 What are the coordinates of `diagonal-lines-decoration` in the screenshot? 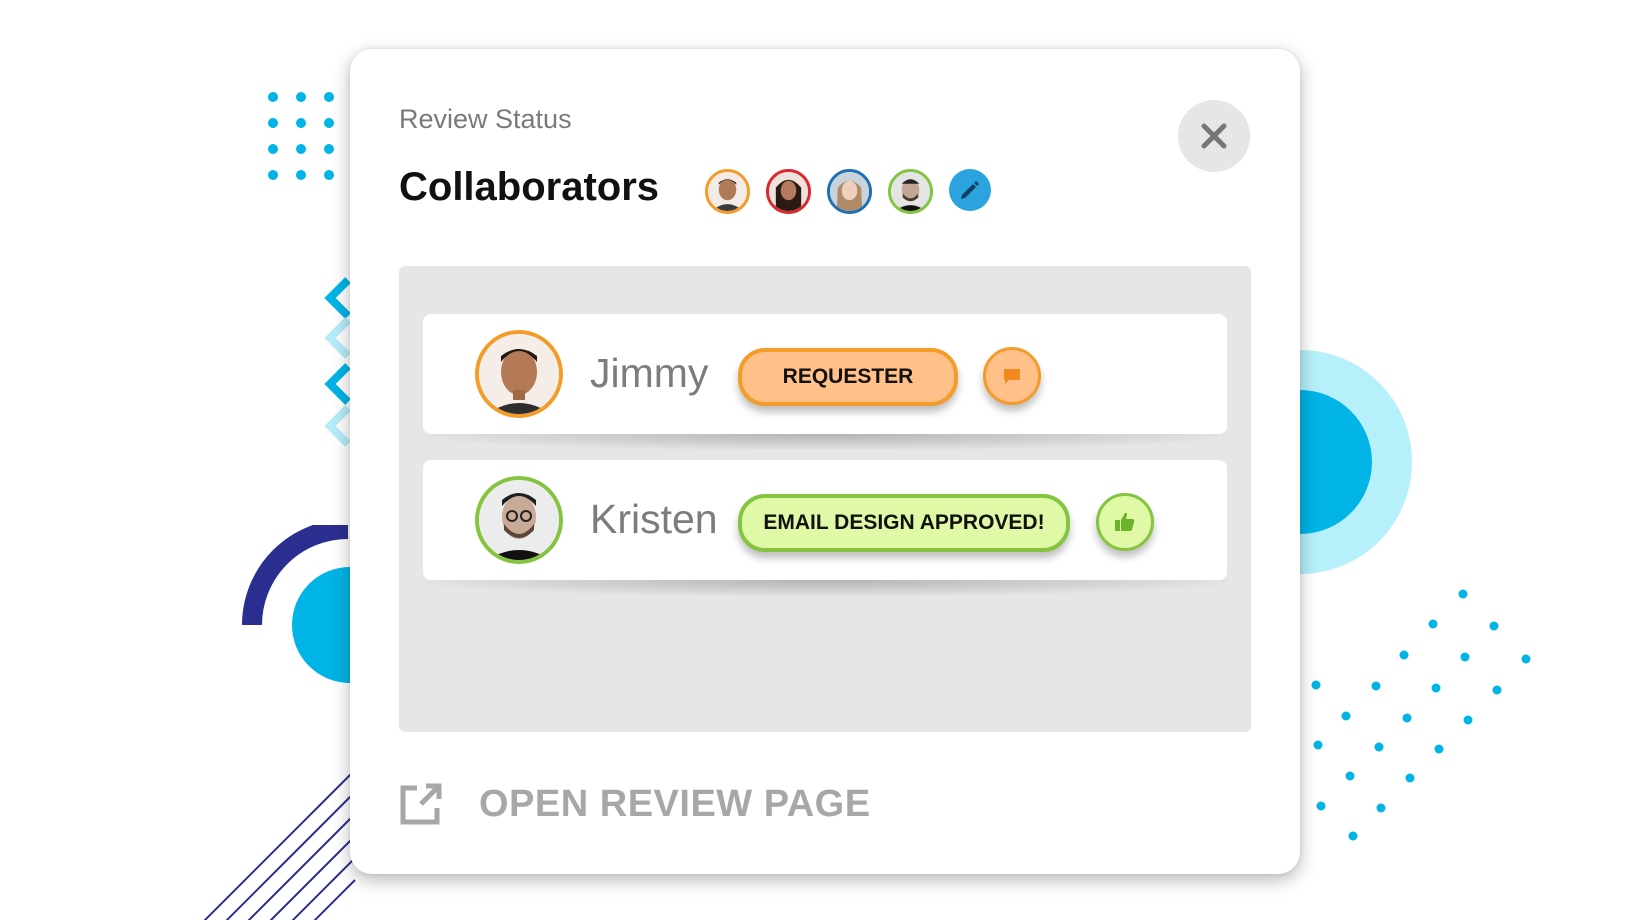 It's located at (279, 844).